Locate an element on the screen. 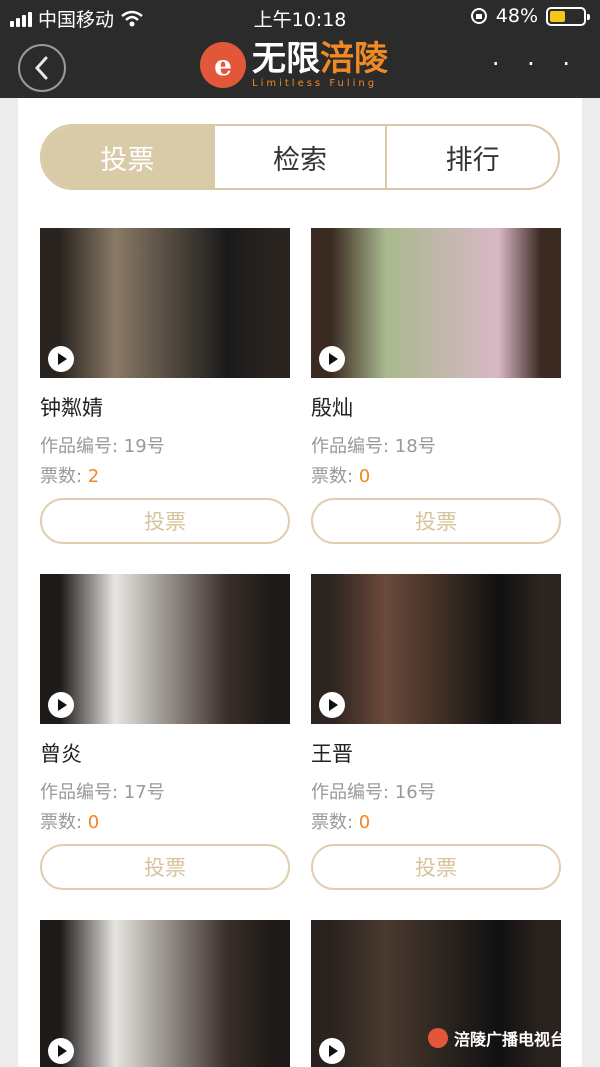 The height and width of the screenshot is (1067, 600). entry-name: 王晋 is located at coordinates (332, 754).